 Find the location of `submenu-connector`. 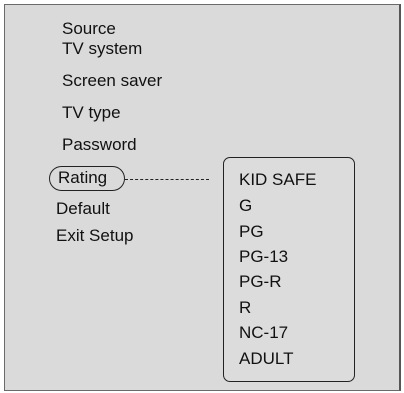

submenu-connector is located at coordinates (167, 179).